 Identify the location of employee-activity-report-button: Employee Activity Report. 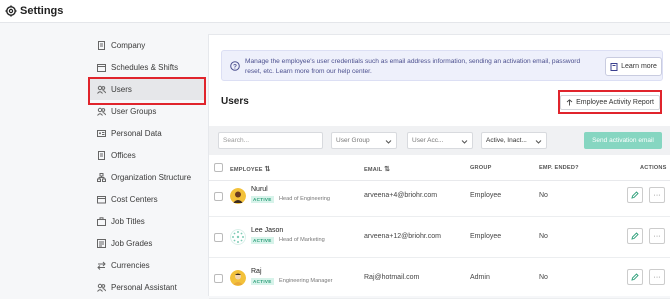
(610, 102).